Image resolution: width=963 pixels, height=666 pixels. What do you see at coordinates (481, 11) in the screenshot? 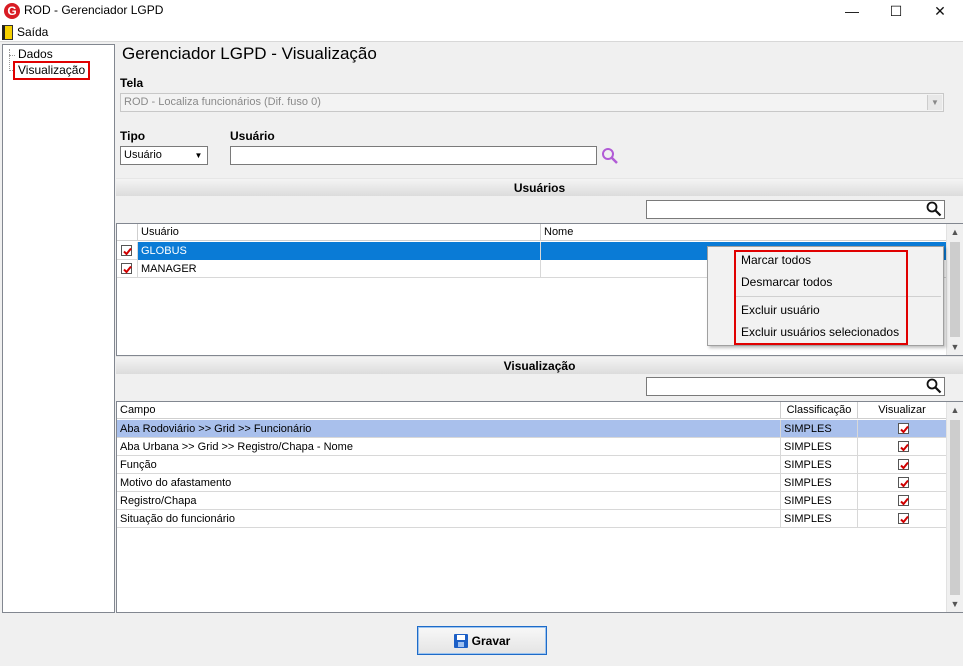
I see `title-bar: G ROD - Gerenciador LGPD — ☐ ✕` at bounding box center [481, 11].